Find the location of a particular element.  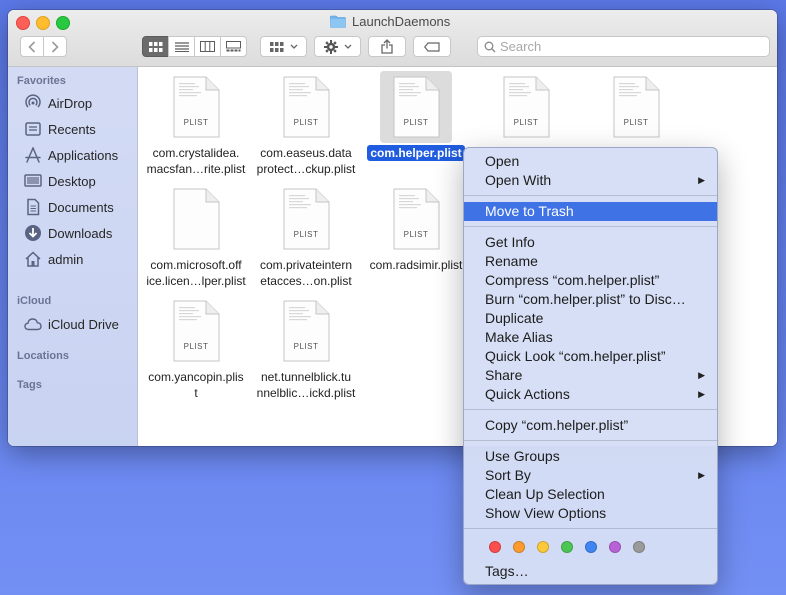

share-button is located at coordinates (387, 46).